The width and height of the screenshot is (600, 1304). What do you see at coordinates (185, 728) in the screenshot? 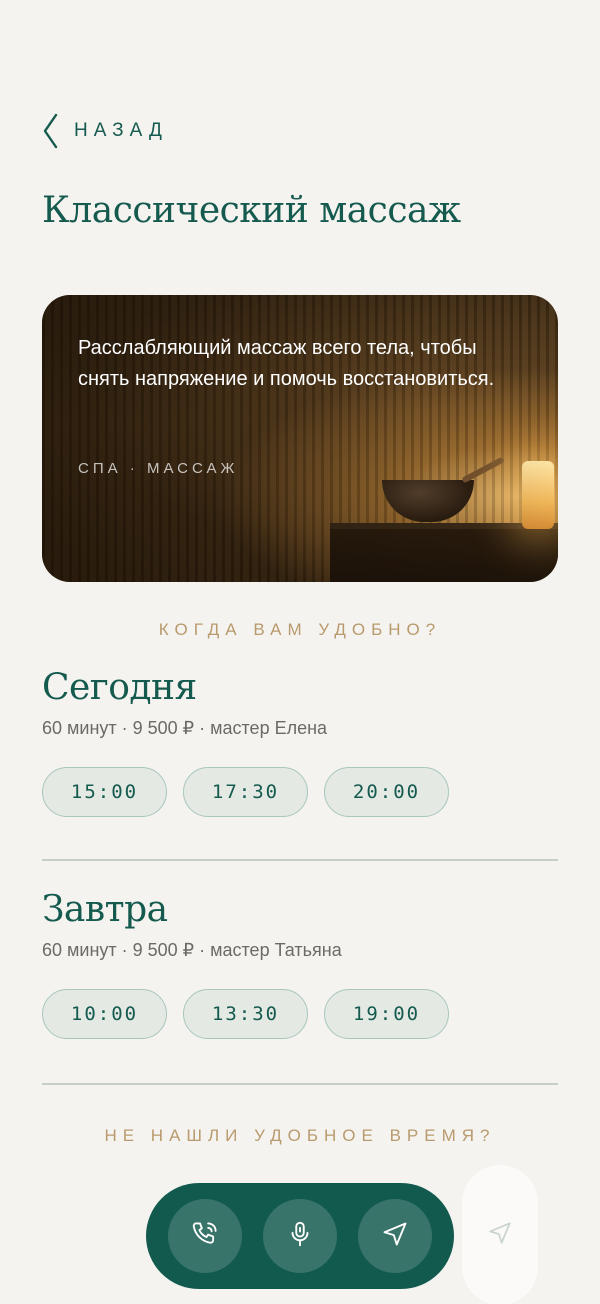
I see `day-meta: 60 минут · 9 500 ₽ · мастер Елена` at bounding box center [185, 728].